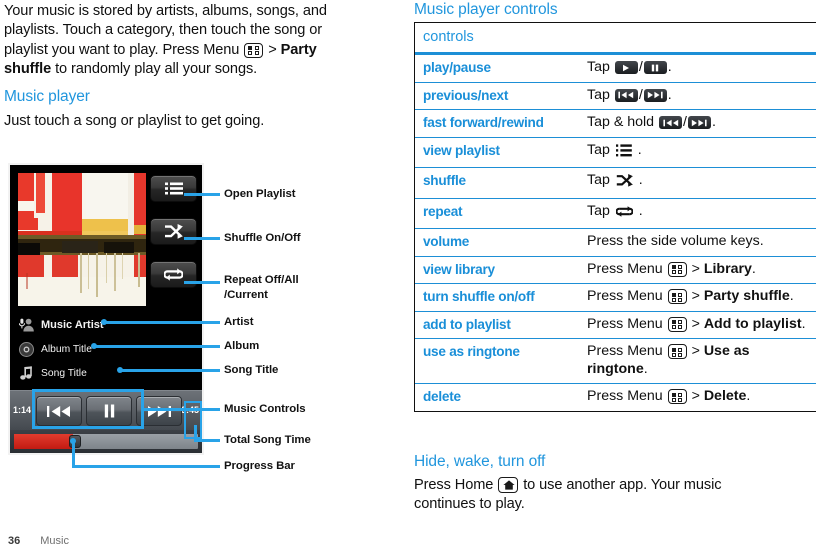 This screenshot has width=816, height=557. Describe the element at coordinates (497, 324) in the screenshot. I see `control-add-to-playlist: add to playlist` at that location.